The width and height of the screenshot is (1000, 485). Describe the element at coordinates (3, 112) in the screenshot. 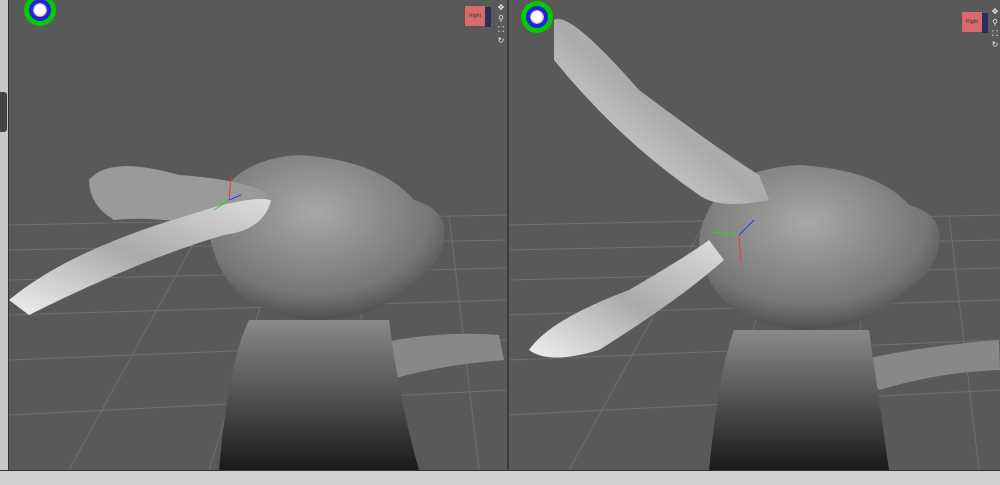

I see `toolbar-tab` at that location.